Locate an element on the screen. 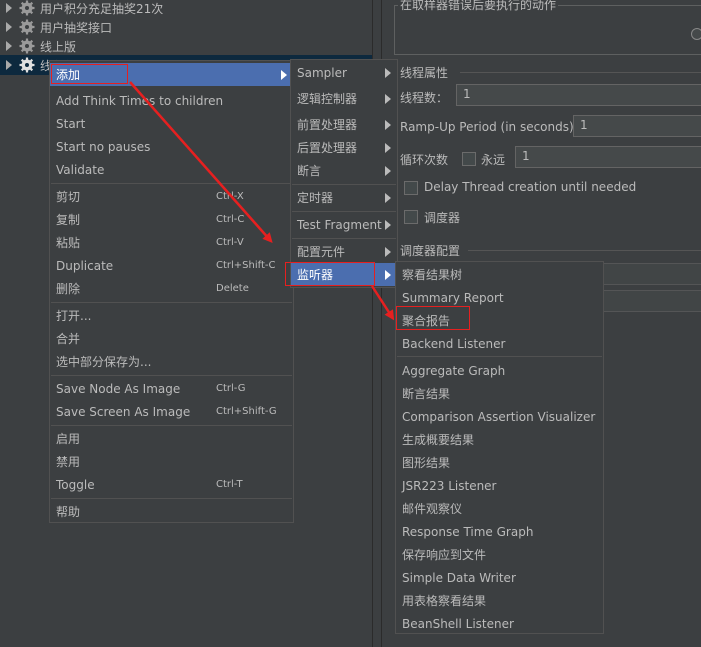 The image size is (701, 647). forever-label: 永远 is located at coordinates (493, 160).